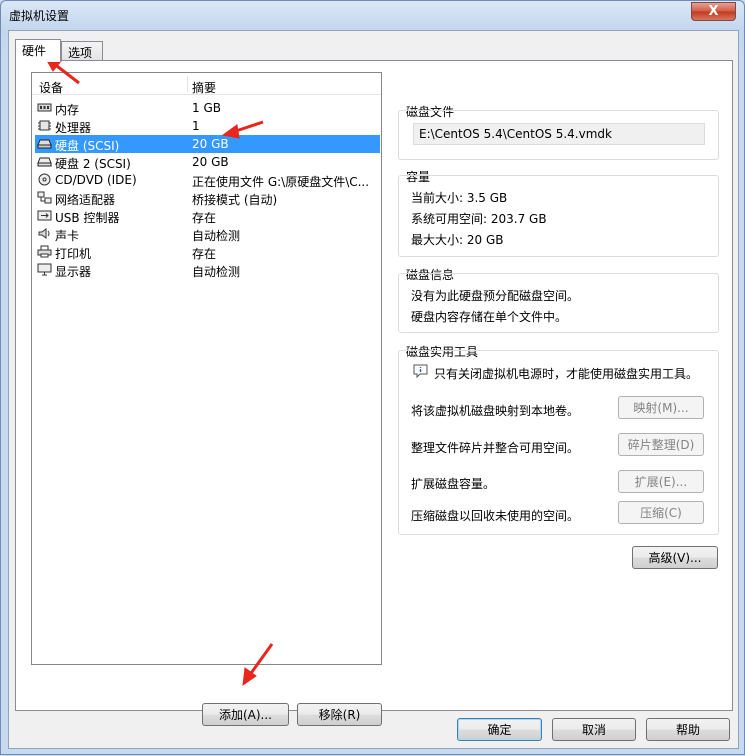 The height and width of the screenshot is (756, 745). Describe the element at coordinates (51, 87) in the screenshot. I see `column-header-device: 设备` at that location.